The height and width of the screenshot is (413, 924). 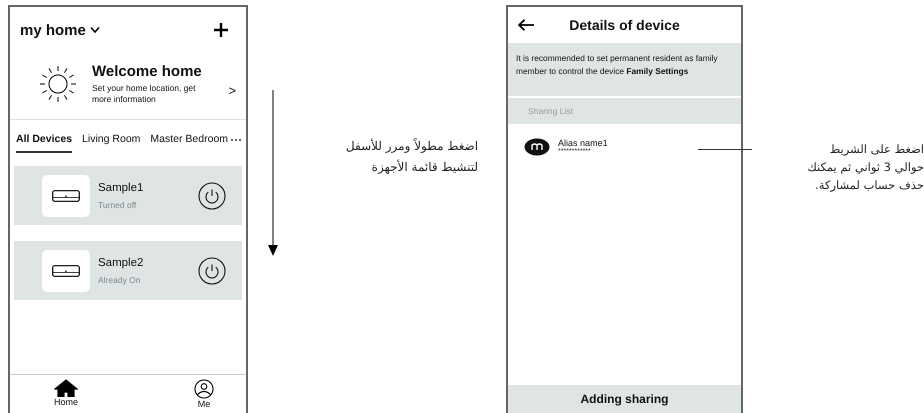 I want to click on device-card: Sample1 Turned off, so click(x=128, y=195).